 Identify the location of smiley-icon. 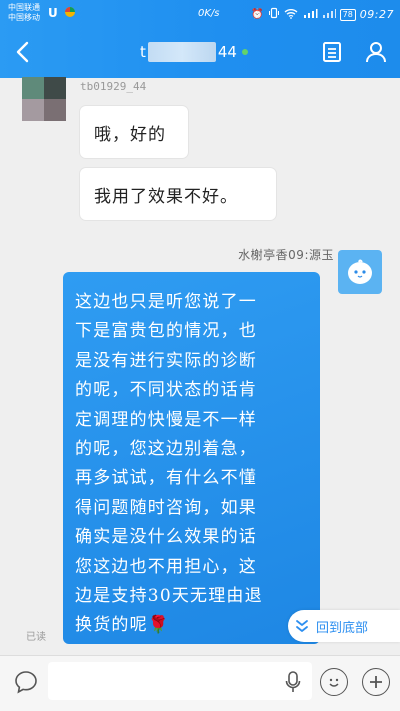
(334, 682).